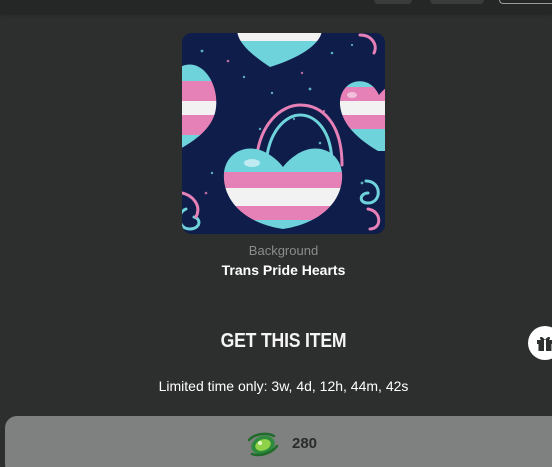  I want to click on limited-time-countdown: Limited time only: 3w, 4d, 12h, 44m, 42s, so click(283, 386).